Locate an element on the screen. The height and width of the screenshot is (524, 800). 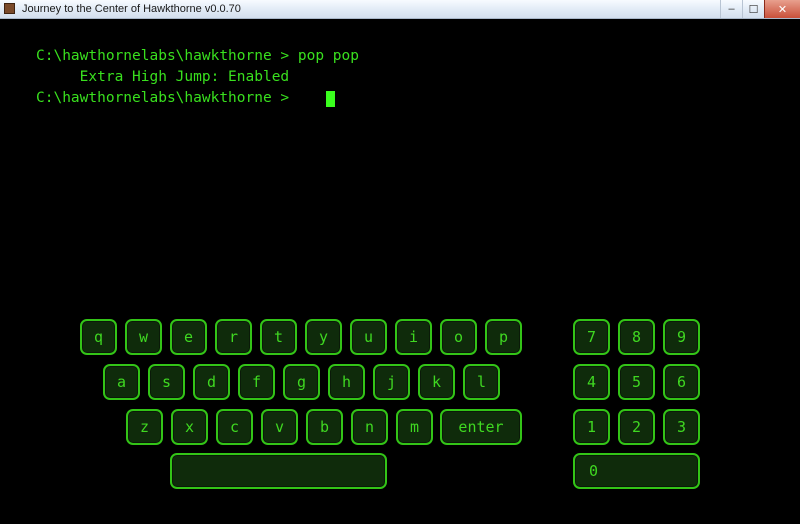
terminal-cursor is located at coordinates (330, 99).